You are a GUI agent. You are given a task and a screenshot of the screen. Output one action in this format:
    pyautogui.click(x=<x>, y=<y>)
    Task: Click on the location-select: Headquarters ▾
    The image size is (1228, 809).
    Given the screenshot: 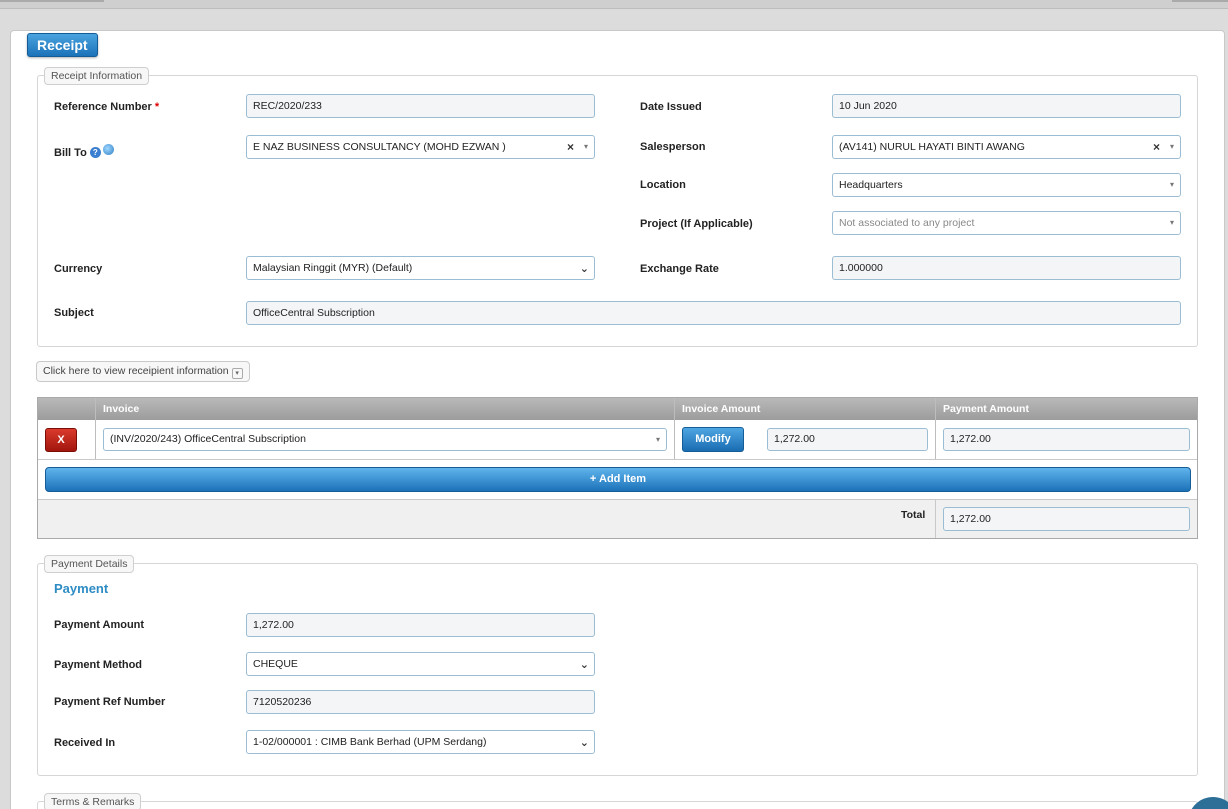 What is the action you would take?
    pyautogui.click(x=1006, y=185)
    